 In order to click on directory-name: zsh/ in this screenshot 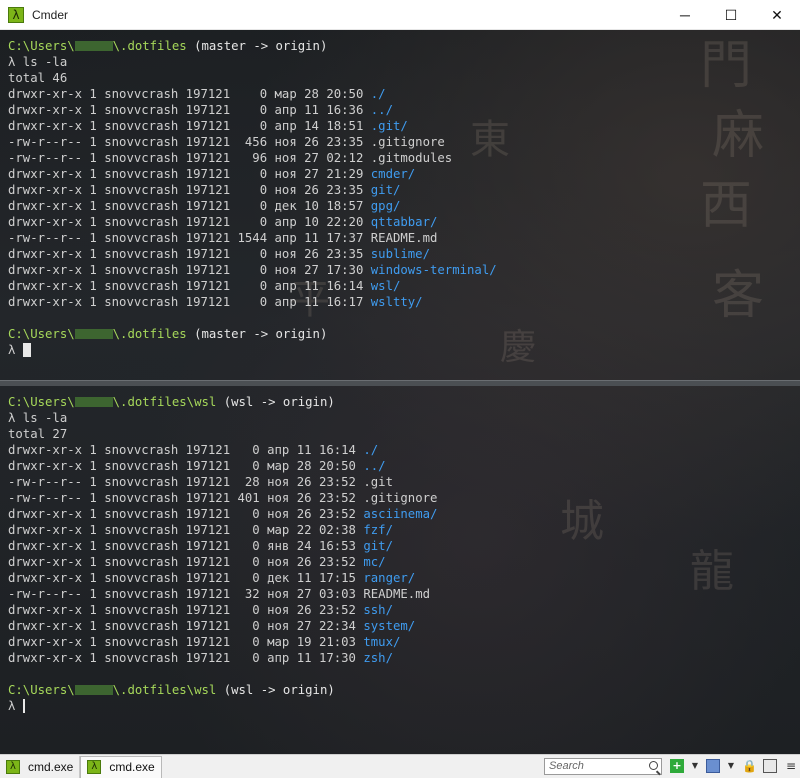, I will do `click(378, 658)`.